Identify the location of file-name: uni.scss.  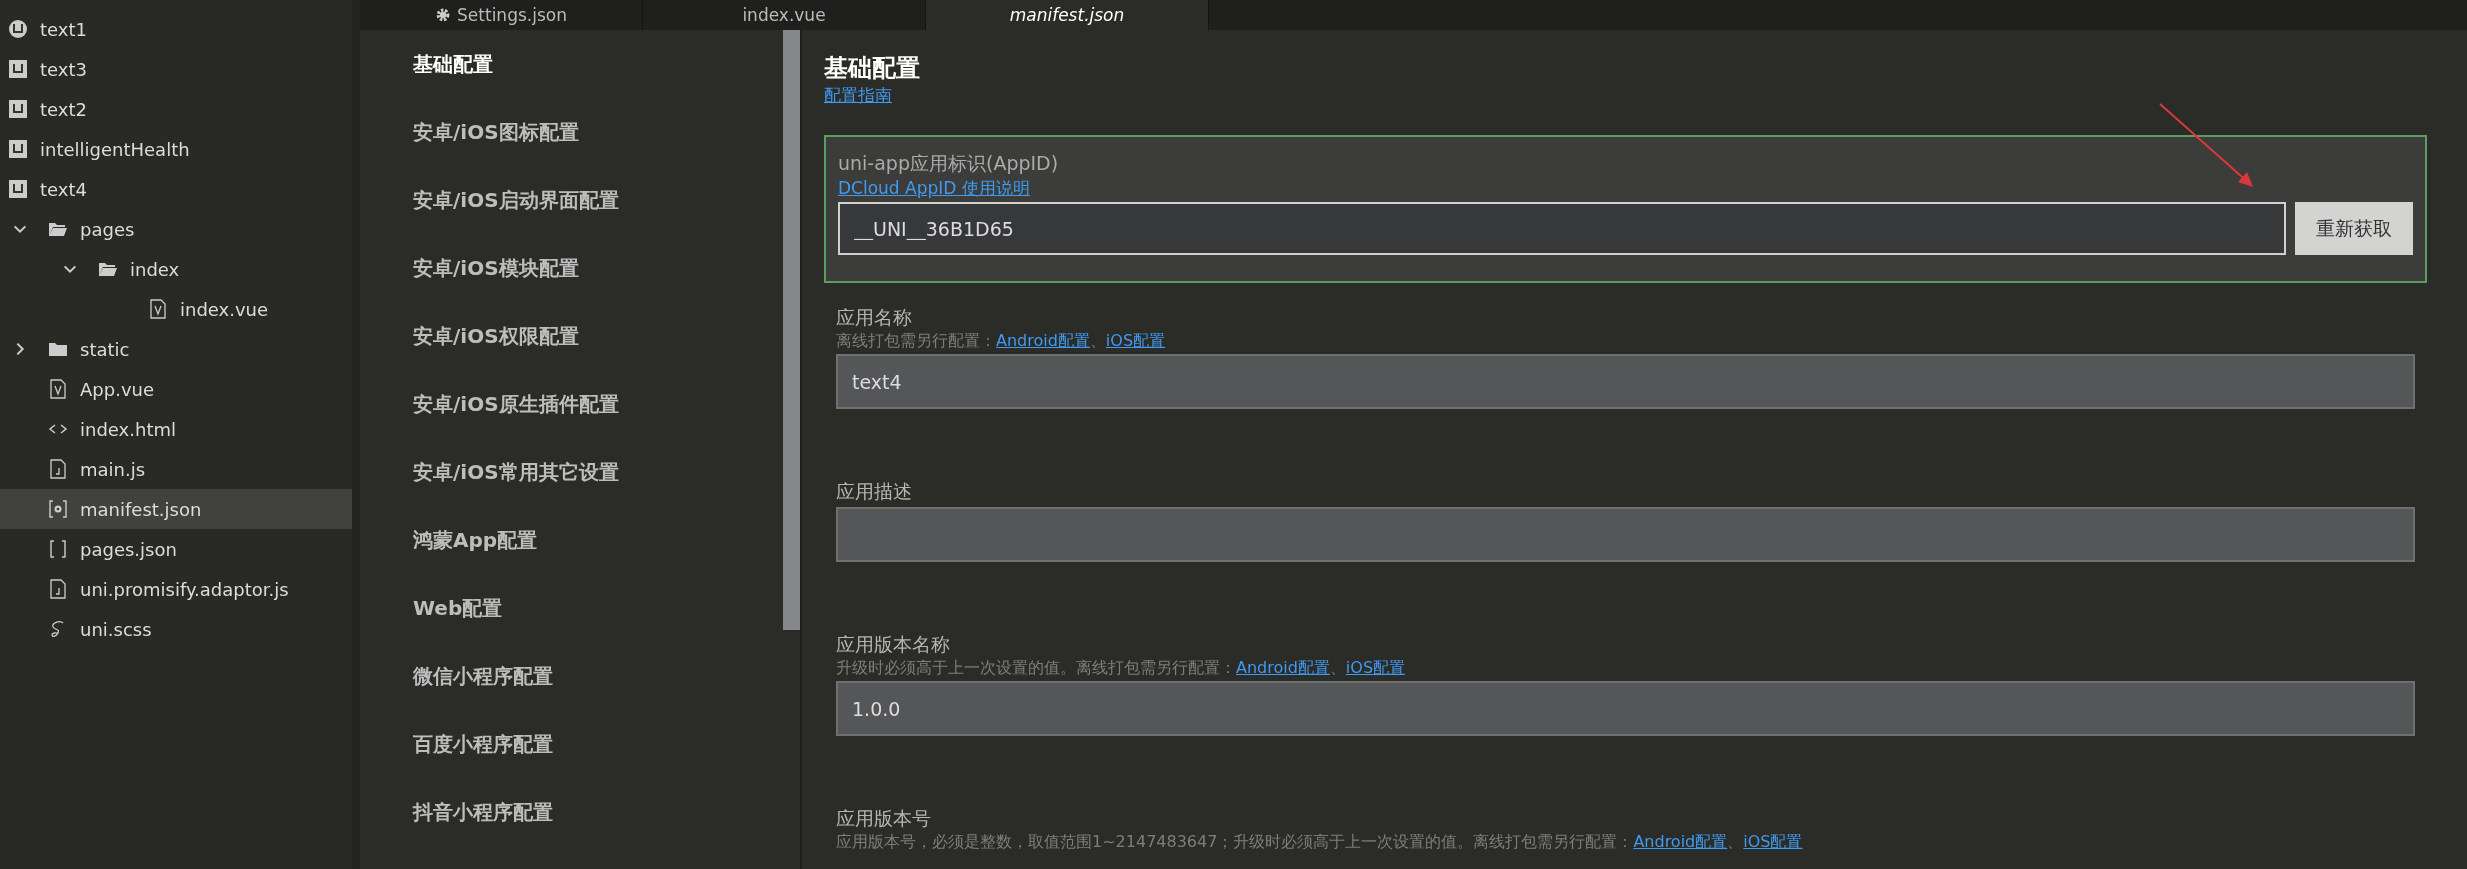
(116, 629).